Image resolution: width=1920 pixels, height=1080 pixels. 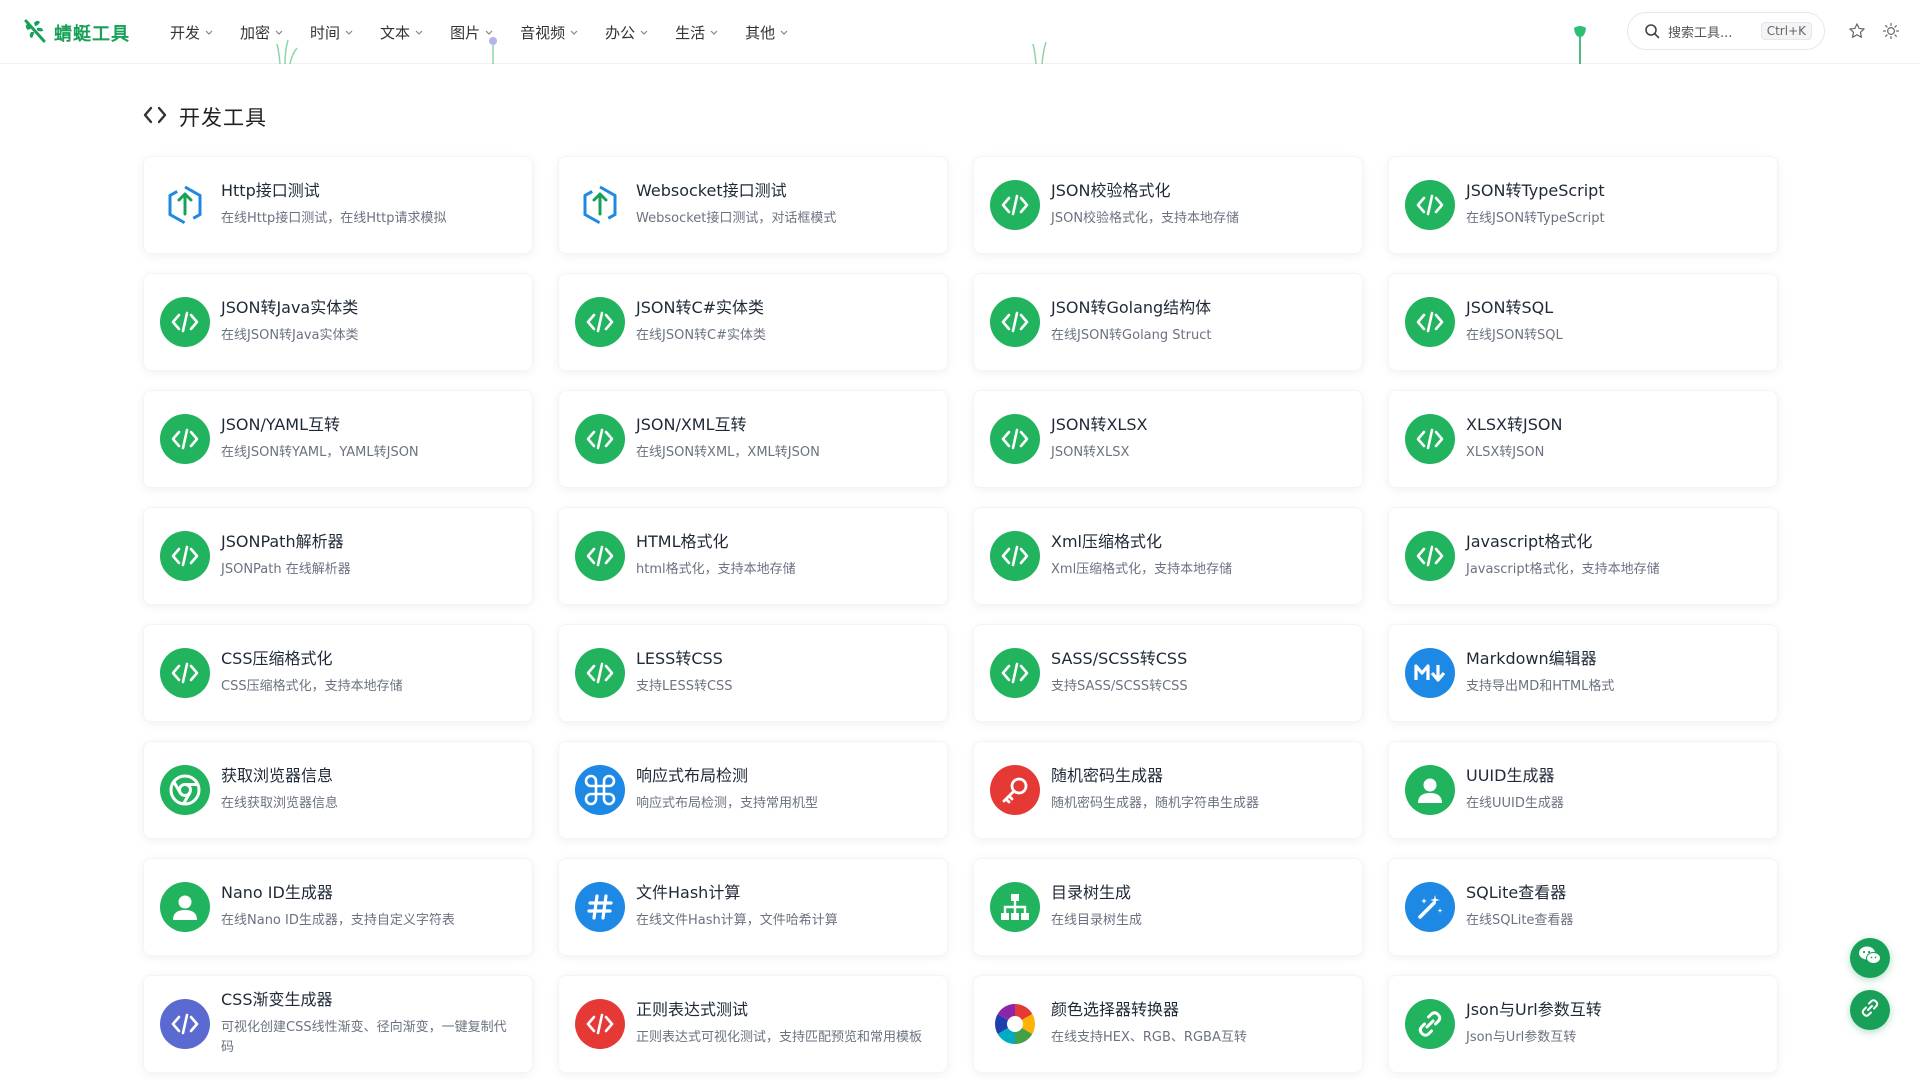 I want to click on tool-card: SQLite查看器 在线SQLite查看器, so click(x=1583, y=907).